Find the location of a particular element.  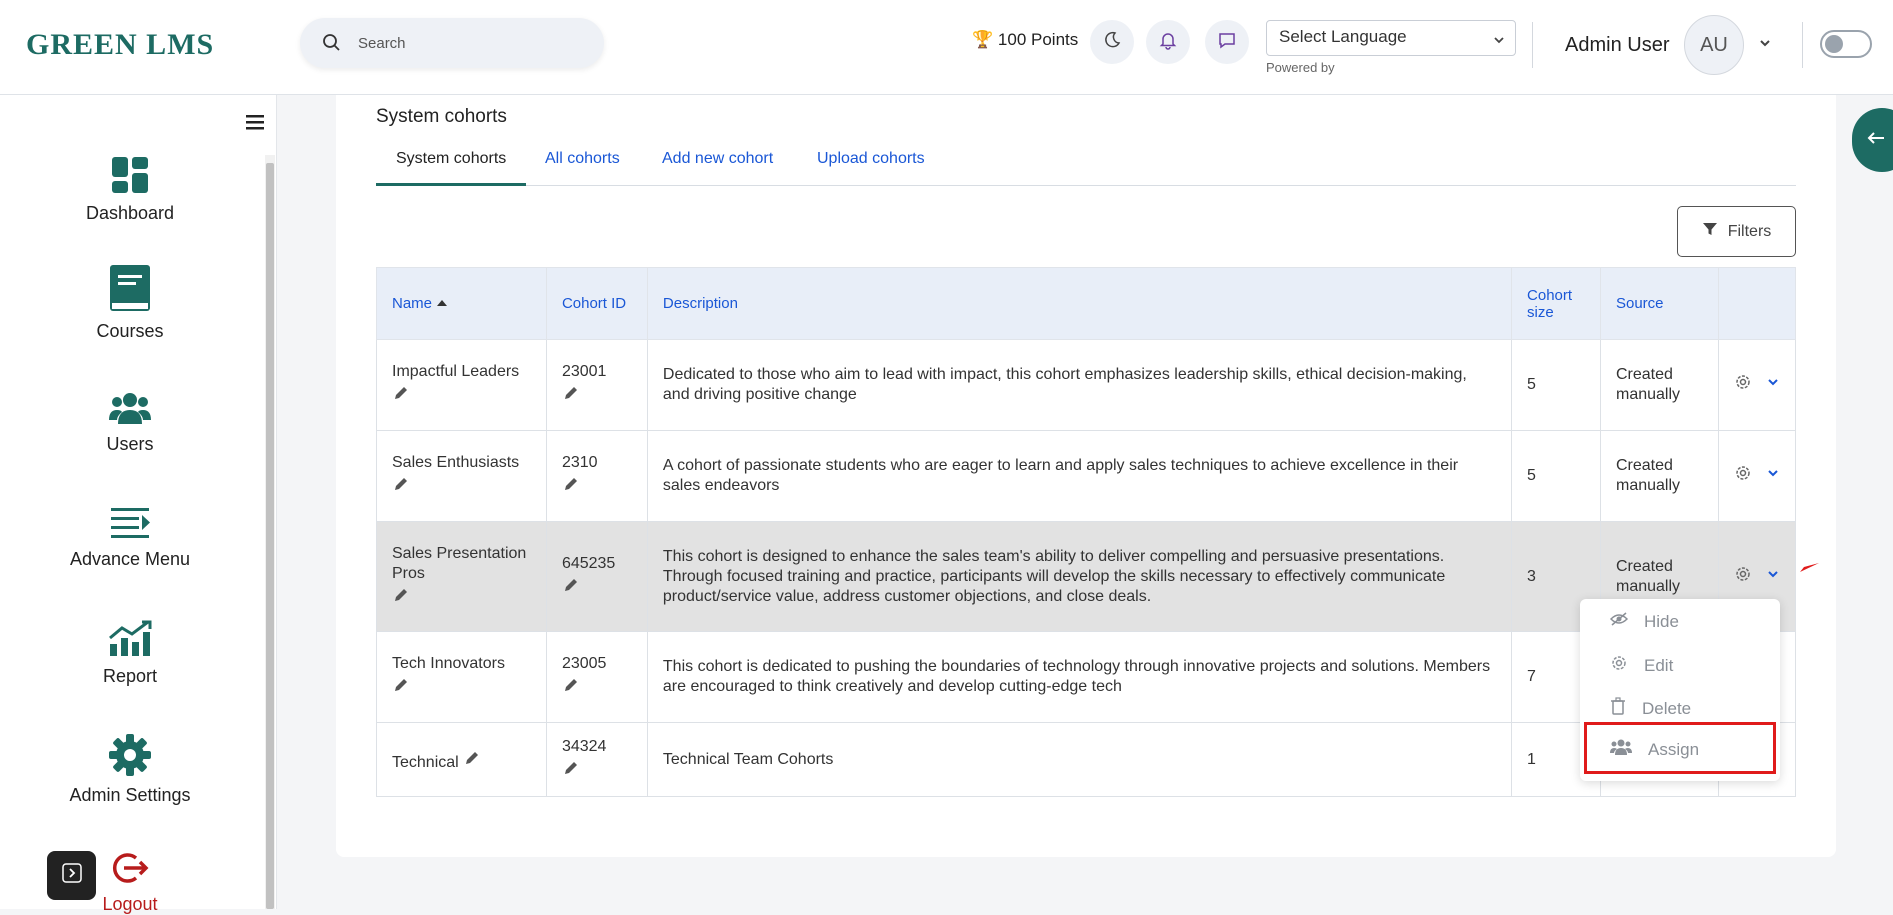

logo: GREEN LMS is located at coordinates (120, 45).